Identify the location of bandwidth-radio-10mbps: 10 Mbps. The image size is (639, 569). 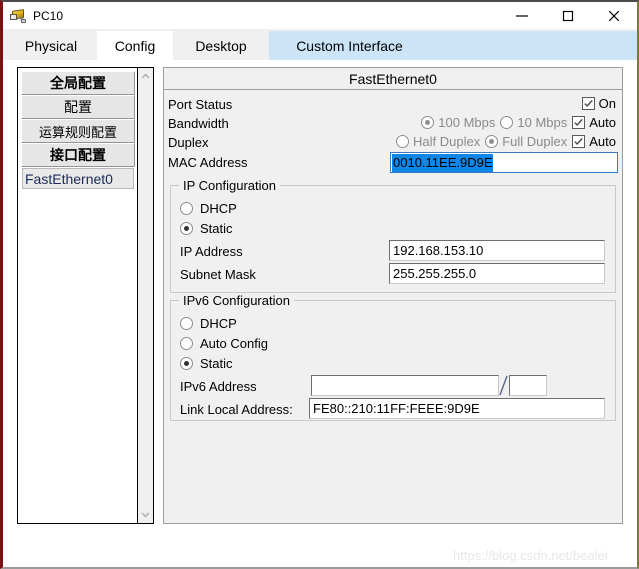
(533, 122).